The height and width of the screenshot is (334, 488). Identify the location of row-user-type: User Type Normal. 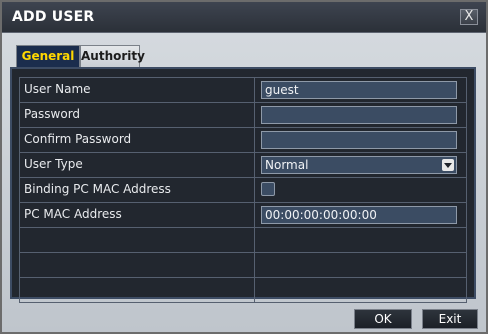
(243, 164).